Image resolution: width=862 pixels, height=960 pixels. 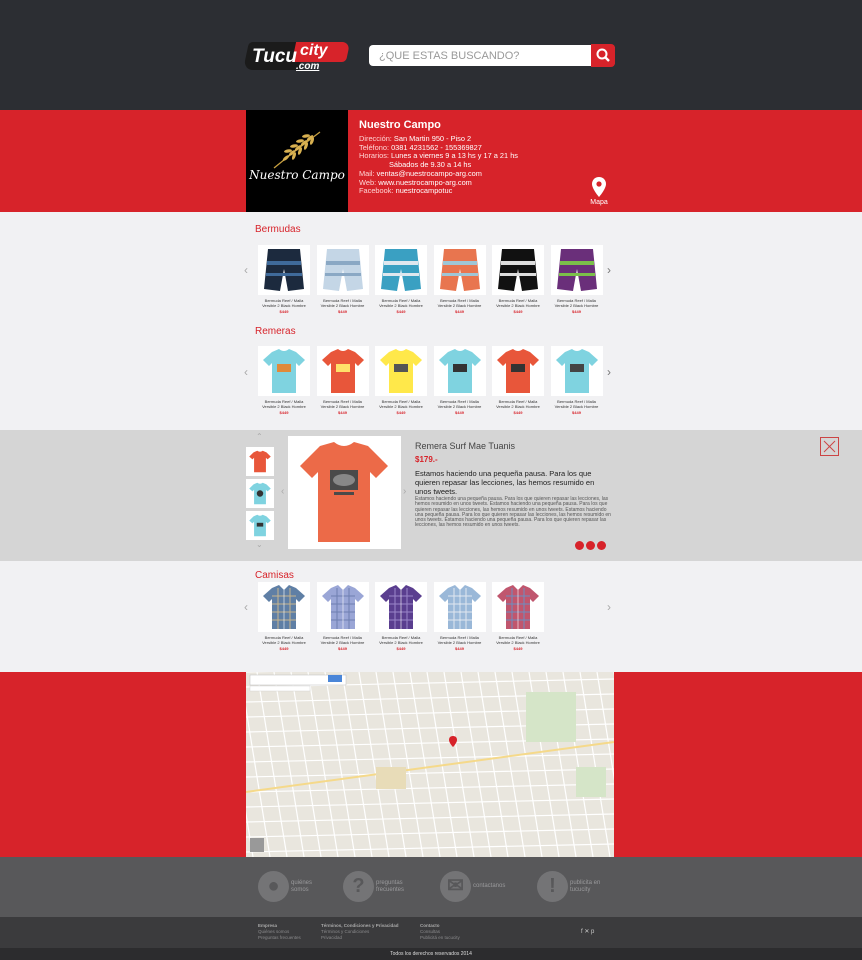 What do you see at coordinates (599, 192) in the screenshot?
I see `map-button: Mapa` at bounding box center [599, 192].